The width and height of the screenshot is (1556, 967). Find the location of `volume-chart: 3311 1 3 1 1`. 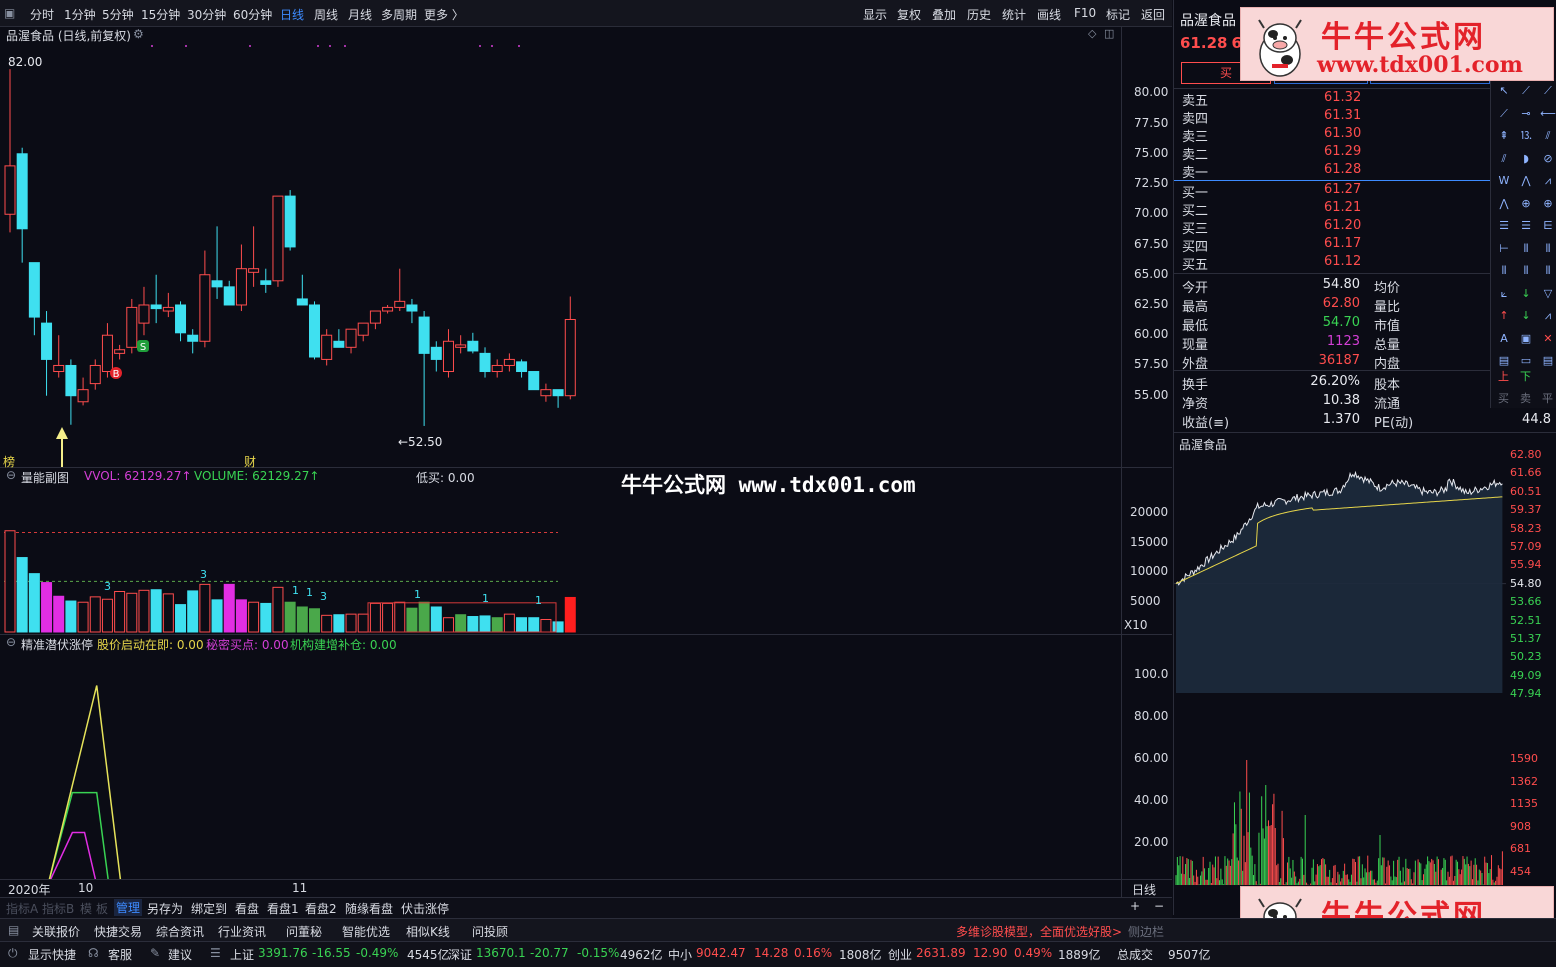

volume-chart: 3311 1 3 1 1 is located at coordinates (560, 551).